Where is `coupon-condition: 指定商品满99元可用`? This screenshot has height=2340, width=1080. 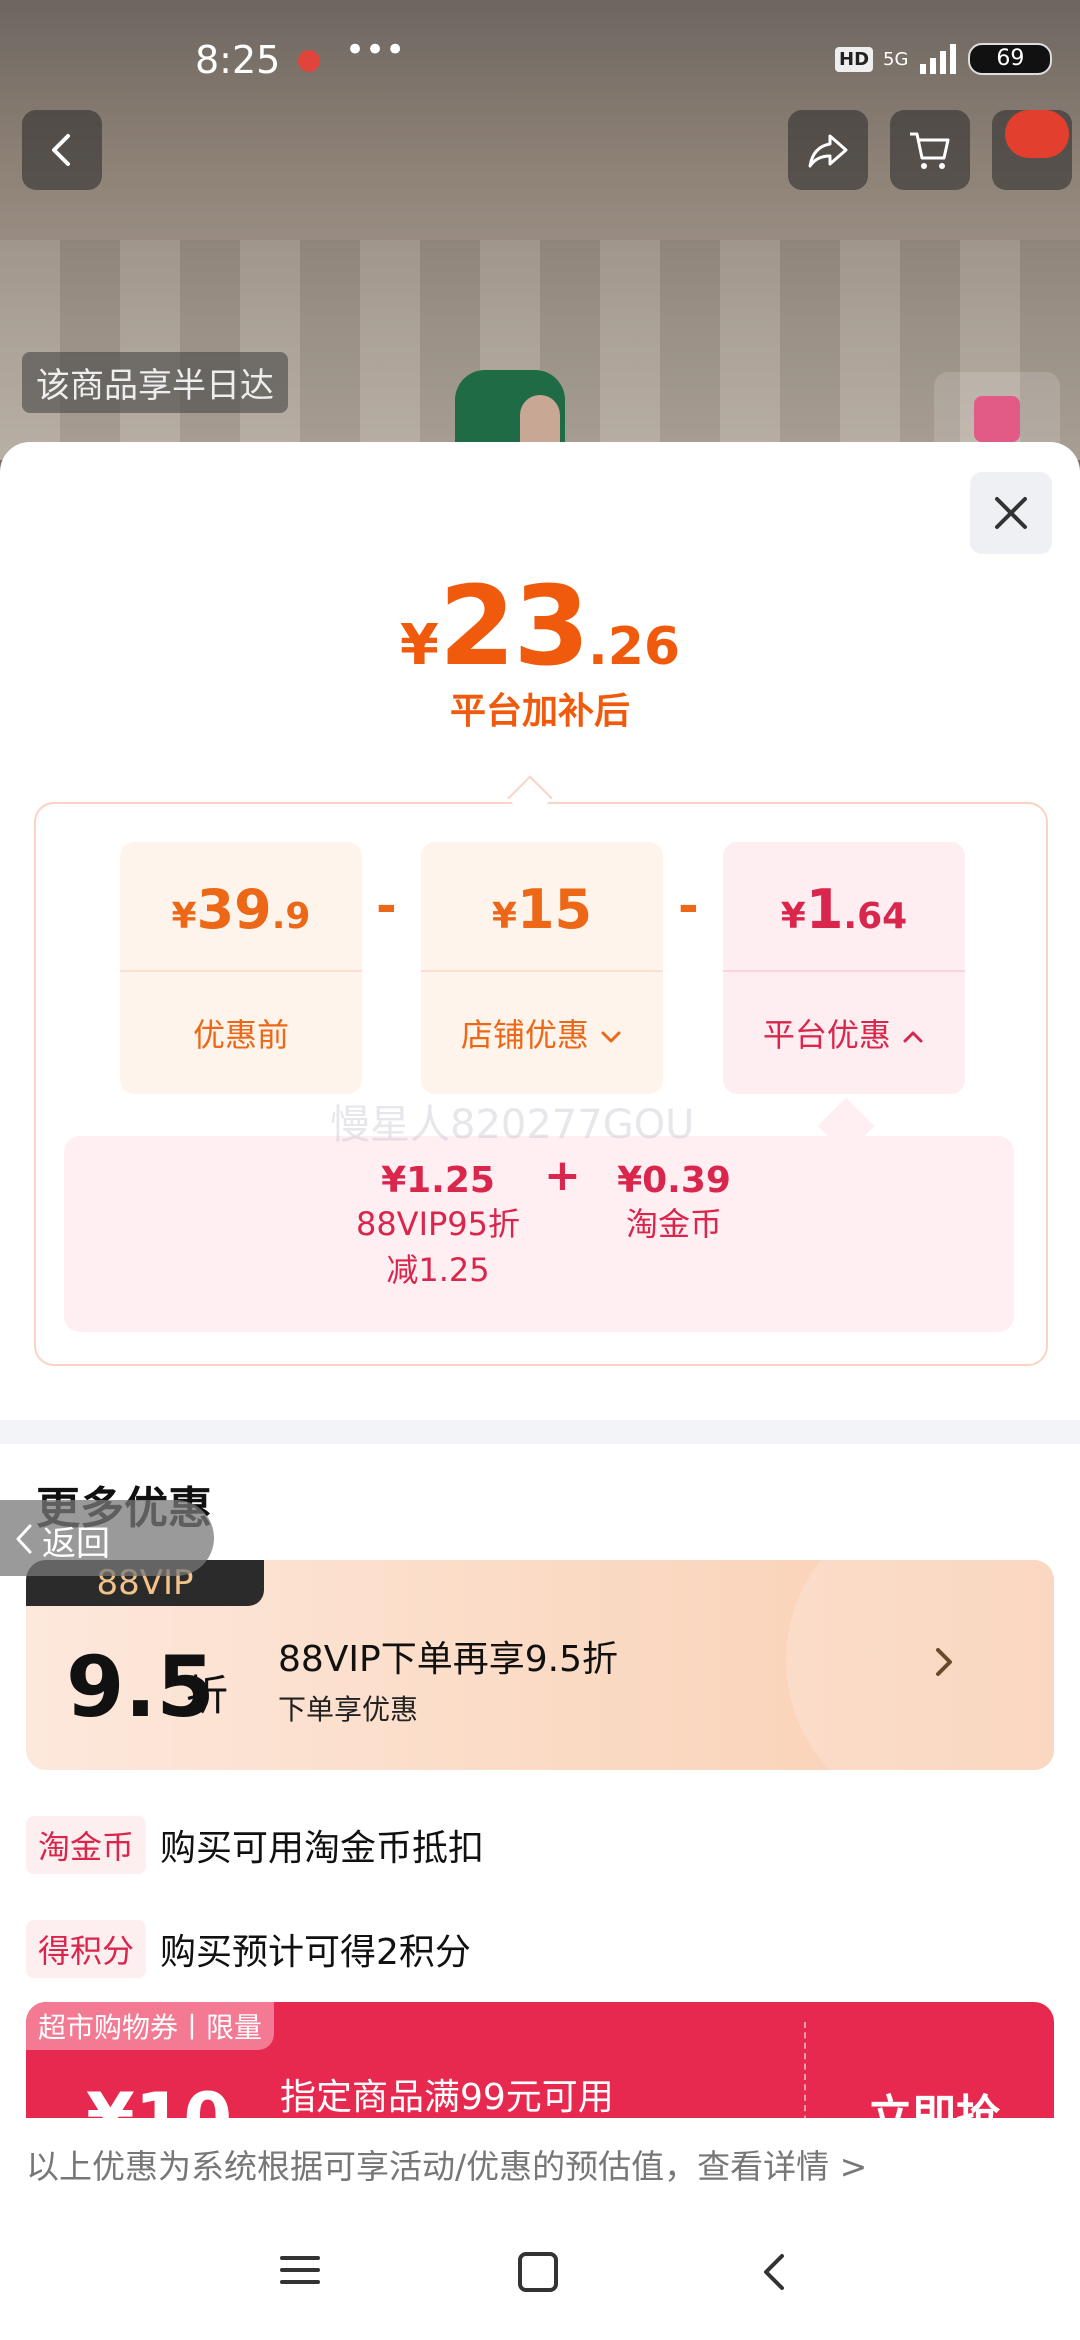
coupon-condition: 指定商品满99元可用 is located at coordinates (447, 2097).